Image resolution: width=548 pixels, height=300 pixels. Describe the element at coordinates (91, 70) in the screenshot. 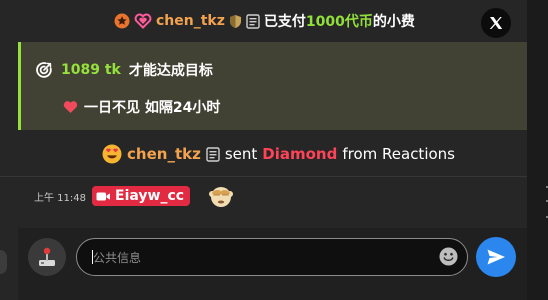

I see `goal-amount: 1089 tk` at that location.